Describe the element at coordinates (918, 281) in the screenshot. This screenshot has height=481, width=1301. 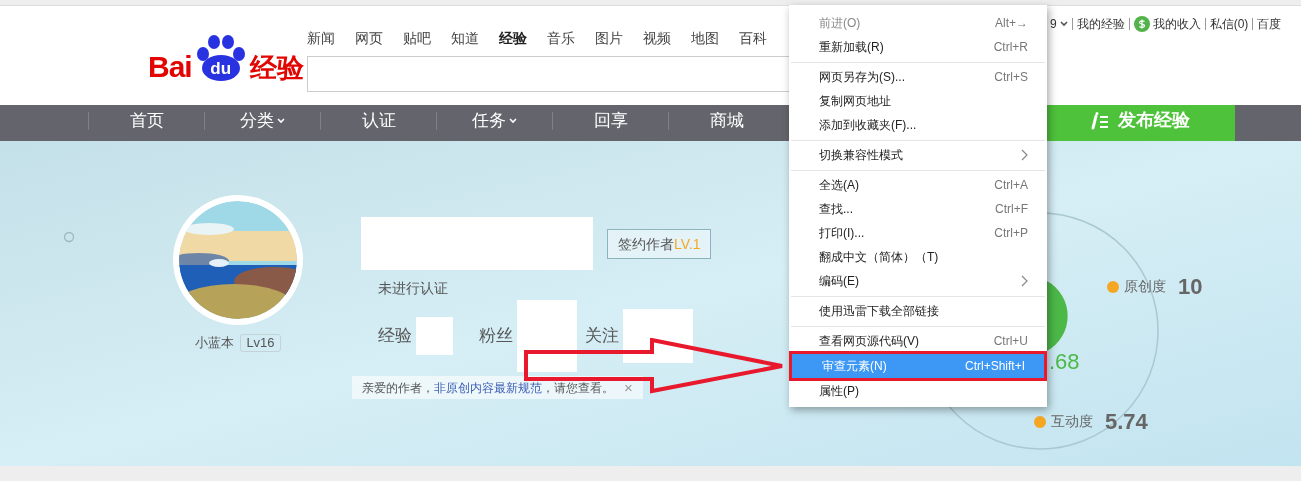
I see `menu-item: 编码(E)` at that location.